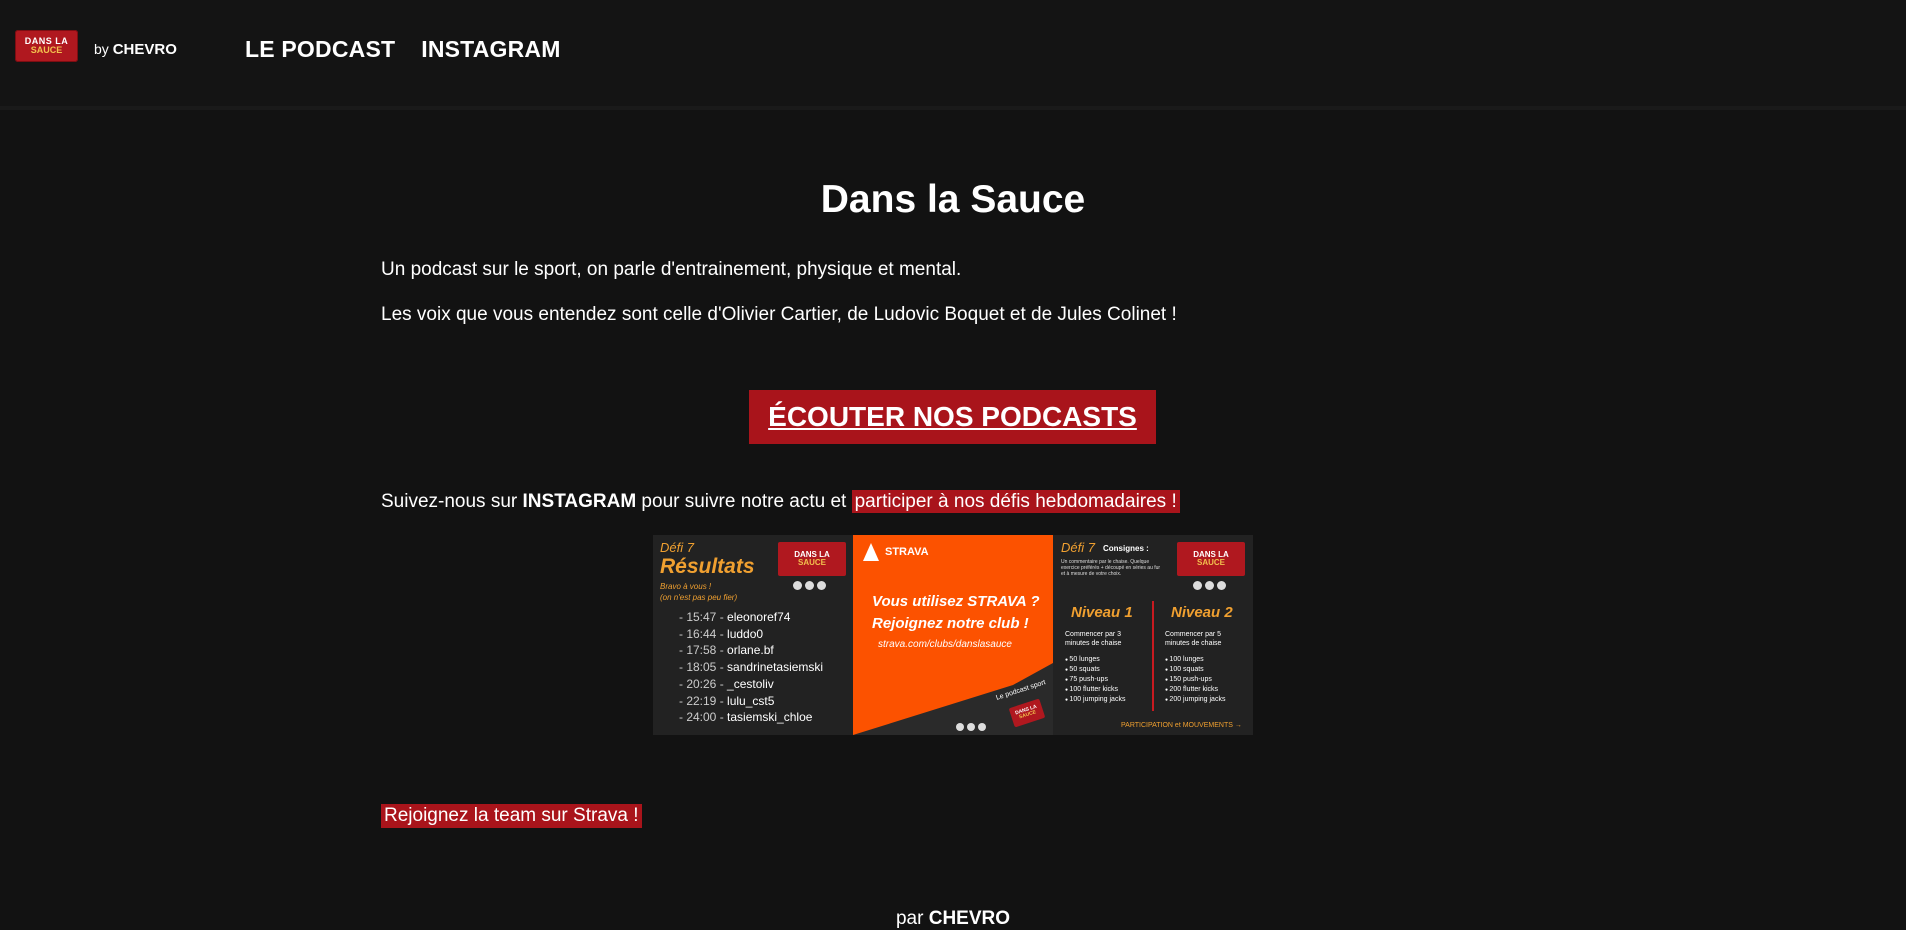  What do you see at coordinates (1202, 612) in the screenshot?
I see `level-2-title: Niveau 2` at bounding box center [1202, 612].